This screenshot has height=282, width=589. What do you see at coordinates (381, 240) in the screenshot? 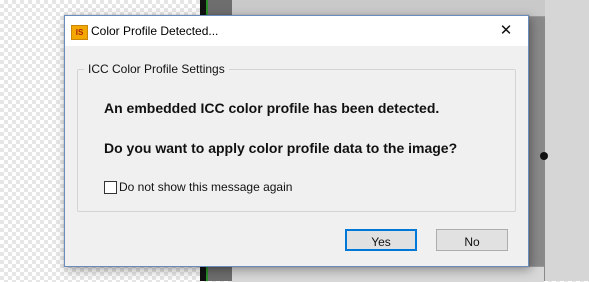
I see `yes-button: Yes` at bounding box center [381, 240].